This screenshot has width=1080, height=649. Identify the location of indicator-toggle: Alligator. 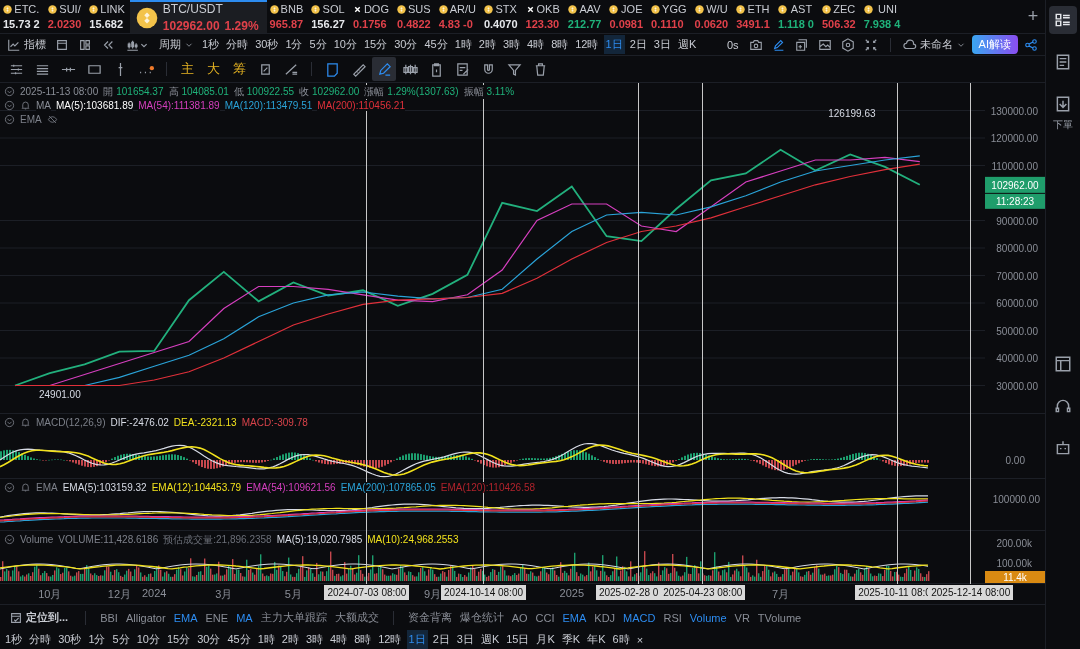
(145, 617).